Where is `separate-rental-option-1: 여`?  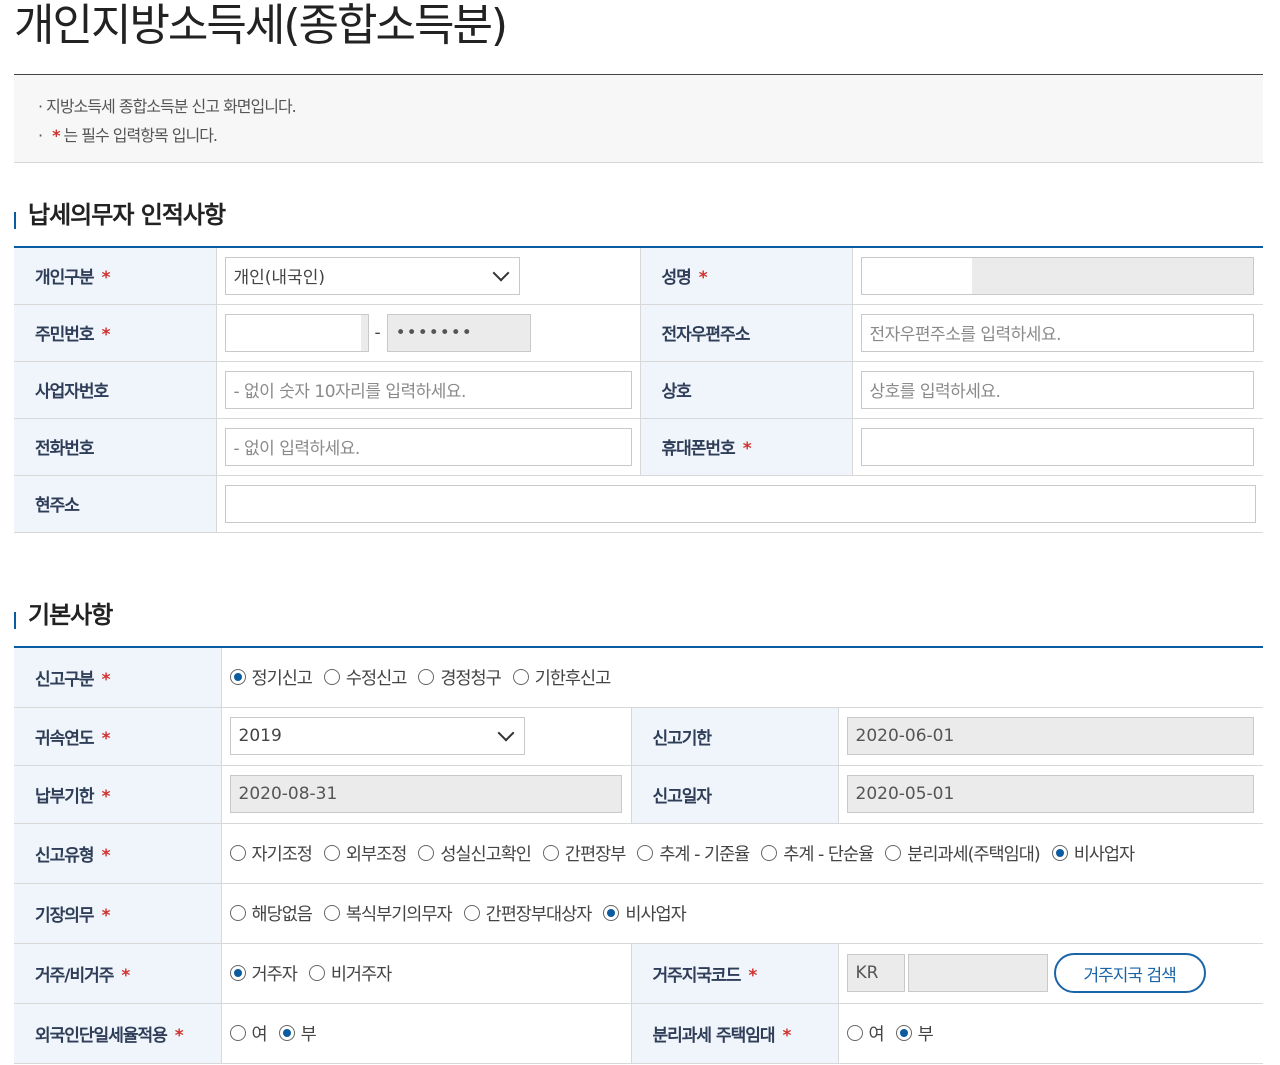 separate-rental-option-1: 여 is located at coordinates (865, 1033).